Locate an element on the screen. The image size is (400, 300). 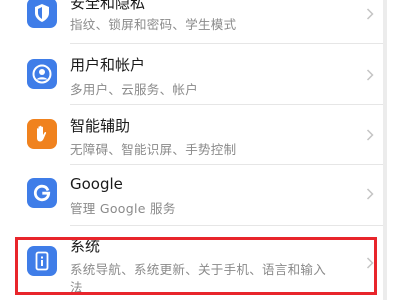
settings-item-title: 智能辅助 is located at coordinates (100, 126).